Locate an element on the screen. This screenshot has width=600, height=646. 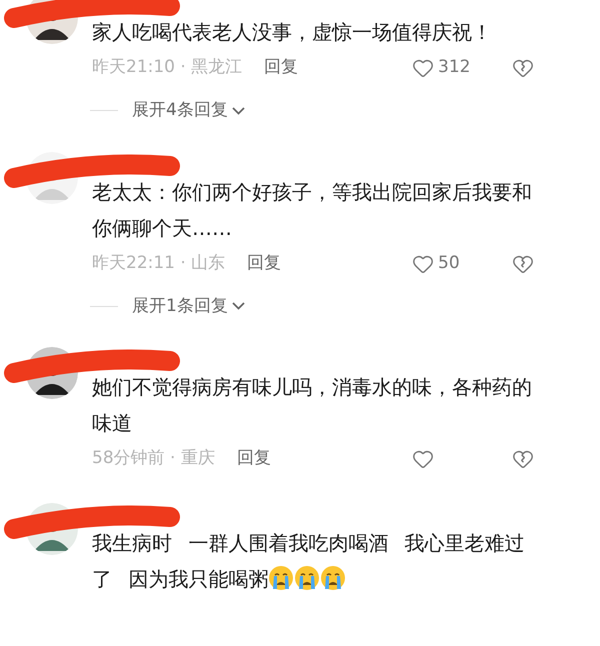
expand-replies-button: 展开1条回复 is located at coordinates (188, 306).